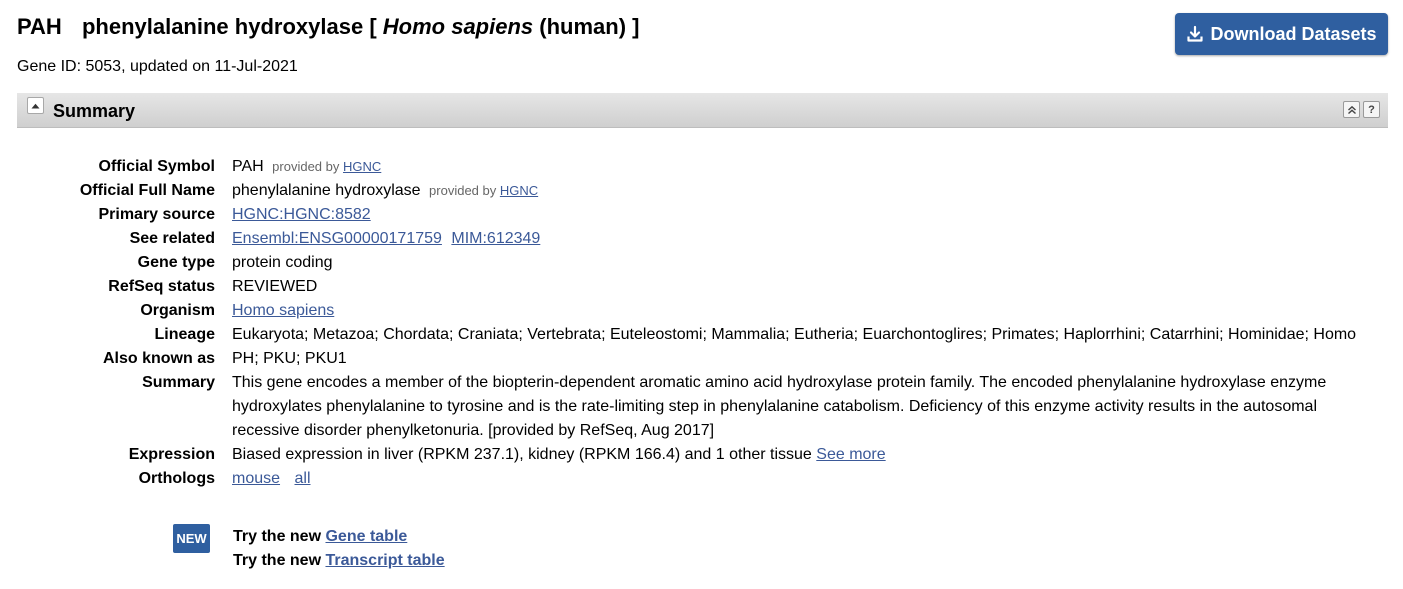 This screenshot has width=1403, height=589. Describe the element at coordinates (275, 286) in the screenshot. I see `refseq-status-value: REVIEWED` at that location.